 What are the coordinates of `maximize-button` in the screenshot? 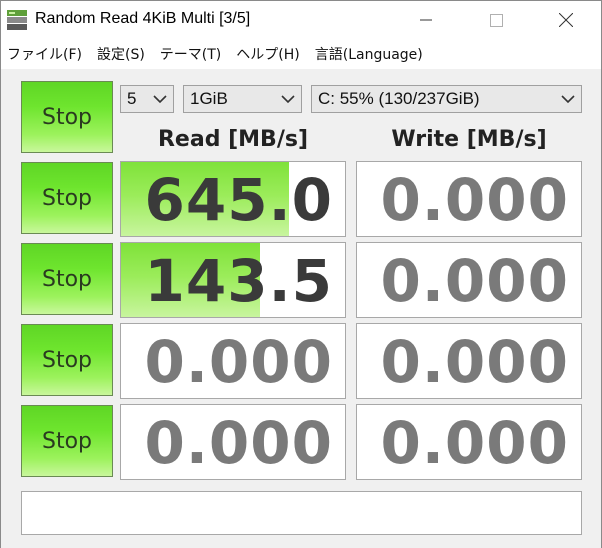 It's located at (496, 20).